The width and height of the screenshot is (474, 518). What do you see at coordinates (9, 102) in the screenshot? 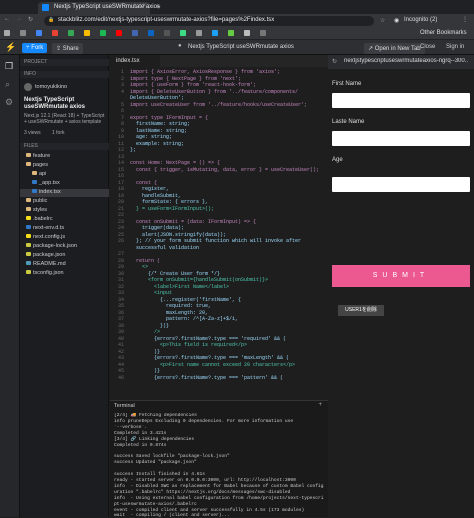
I see `settings-icon: ⚙` at bounding box center [9, 102].